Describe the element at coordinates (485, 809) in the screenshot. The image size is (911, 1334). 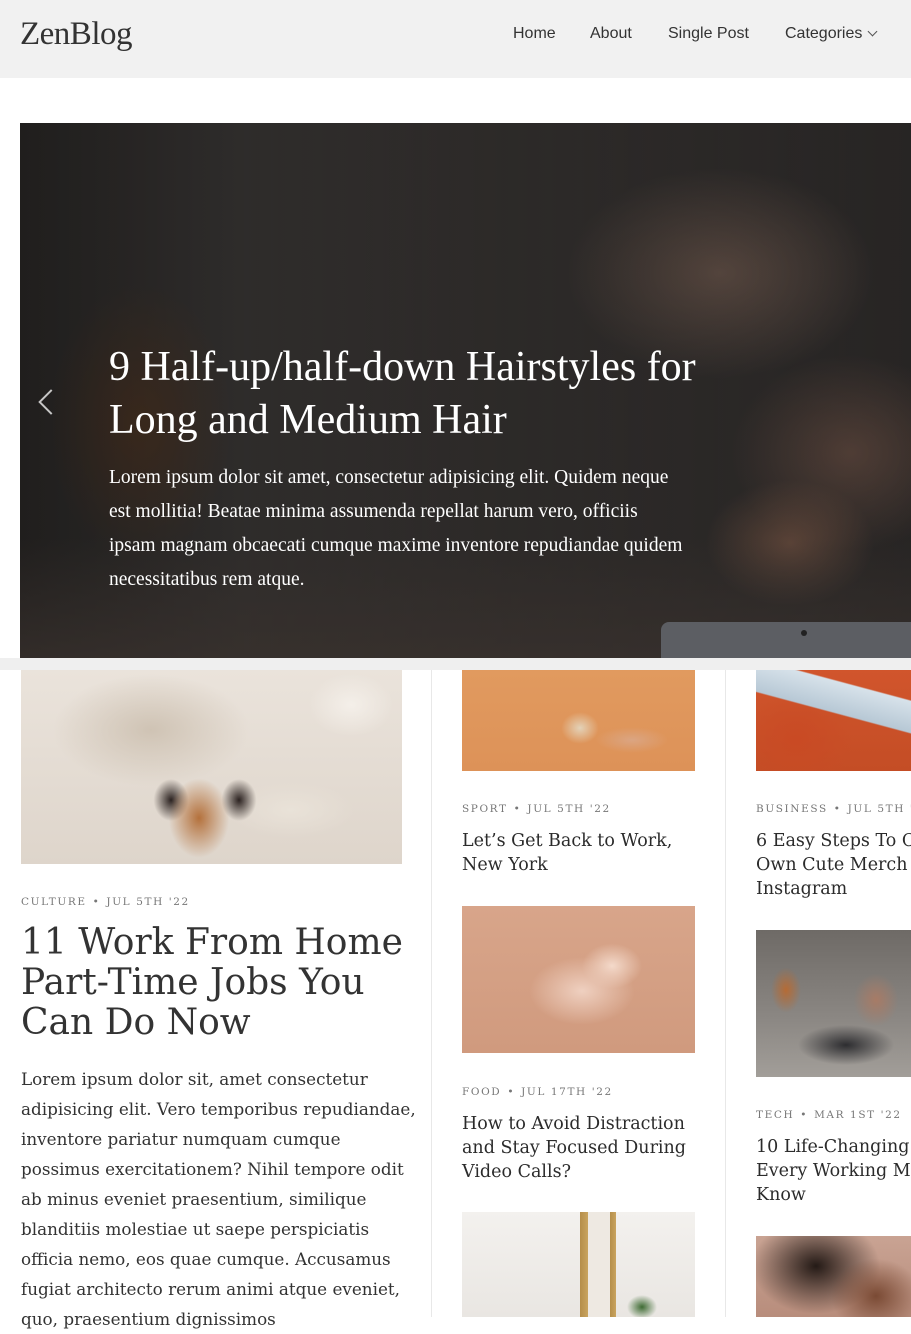
I see `post-category: SPORT` at that location.